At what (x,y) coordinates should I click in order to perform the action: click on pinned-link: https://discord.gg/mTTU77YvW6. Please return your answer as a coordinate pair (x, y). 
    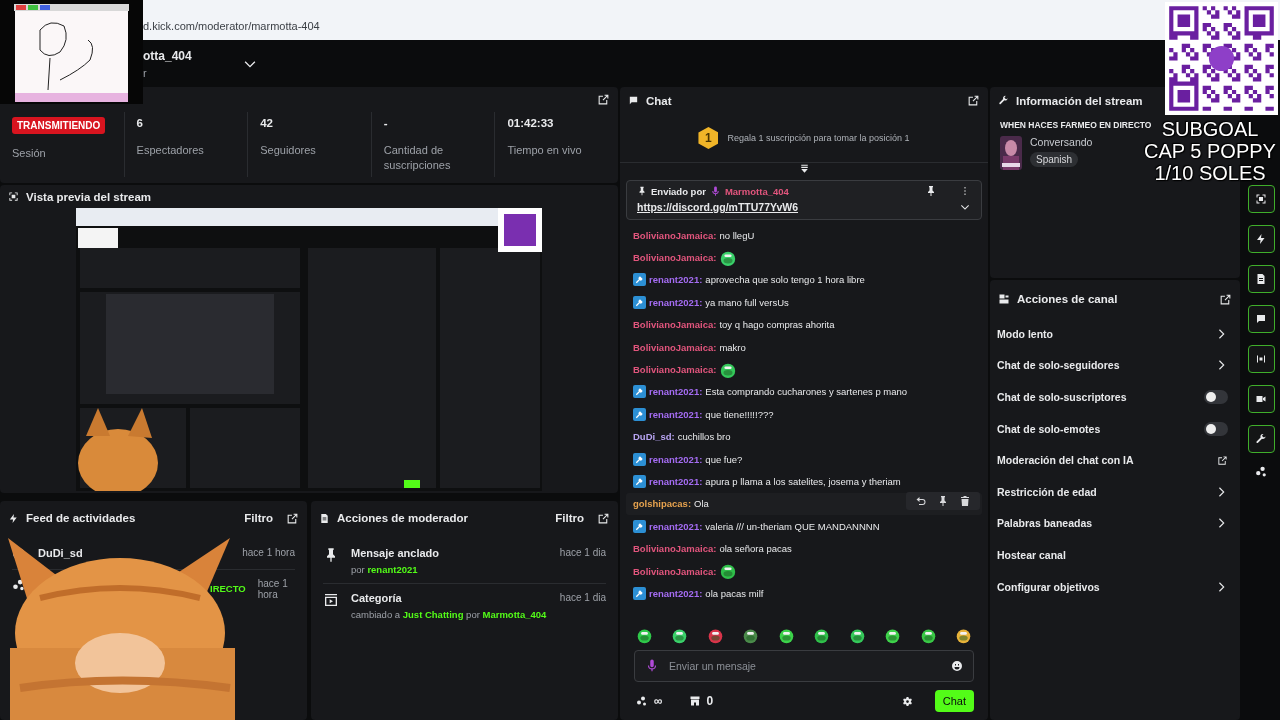
    Looking at the image, I should click on (718, 207).